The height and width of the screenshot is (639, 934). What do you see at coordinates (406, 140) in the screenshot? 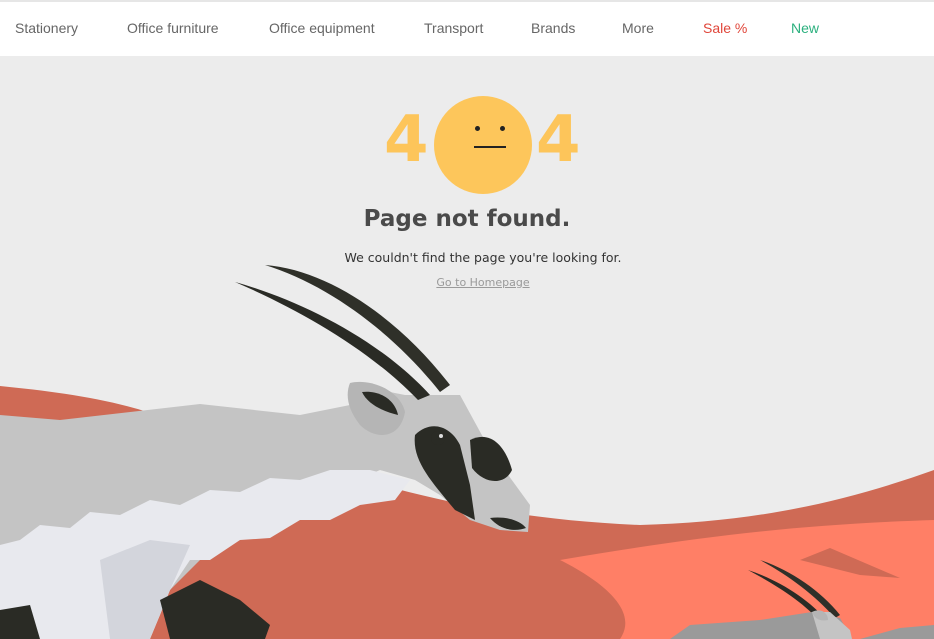
I see `error-digit-left: 4` at bounding box center [406, 140].